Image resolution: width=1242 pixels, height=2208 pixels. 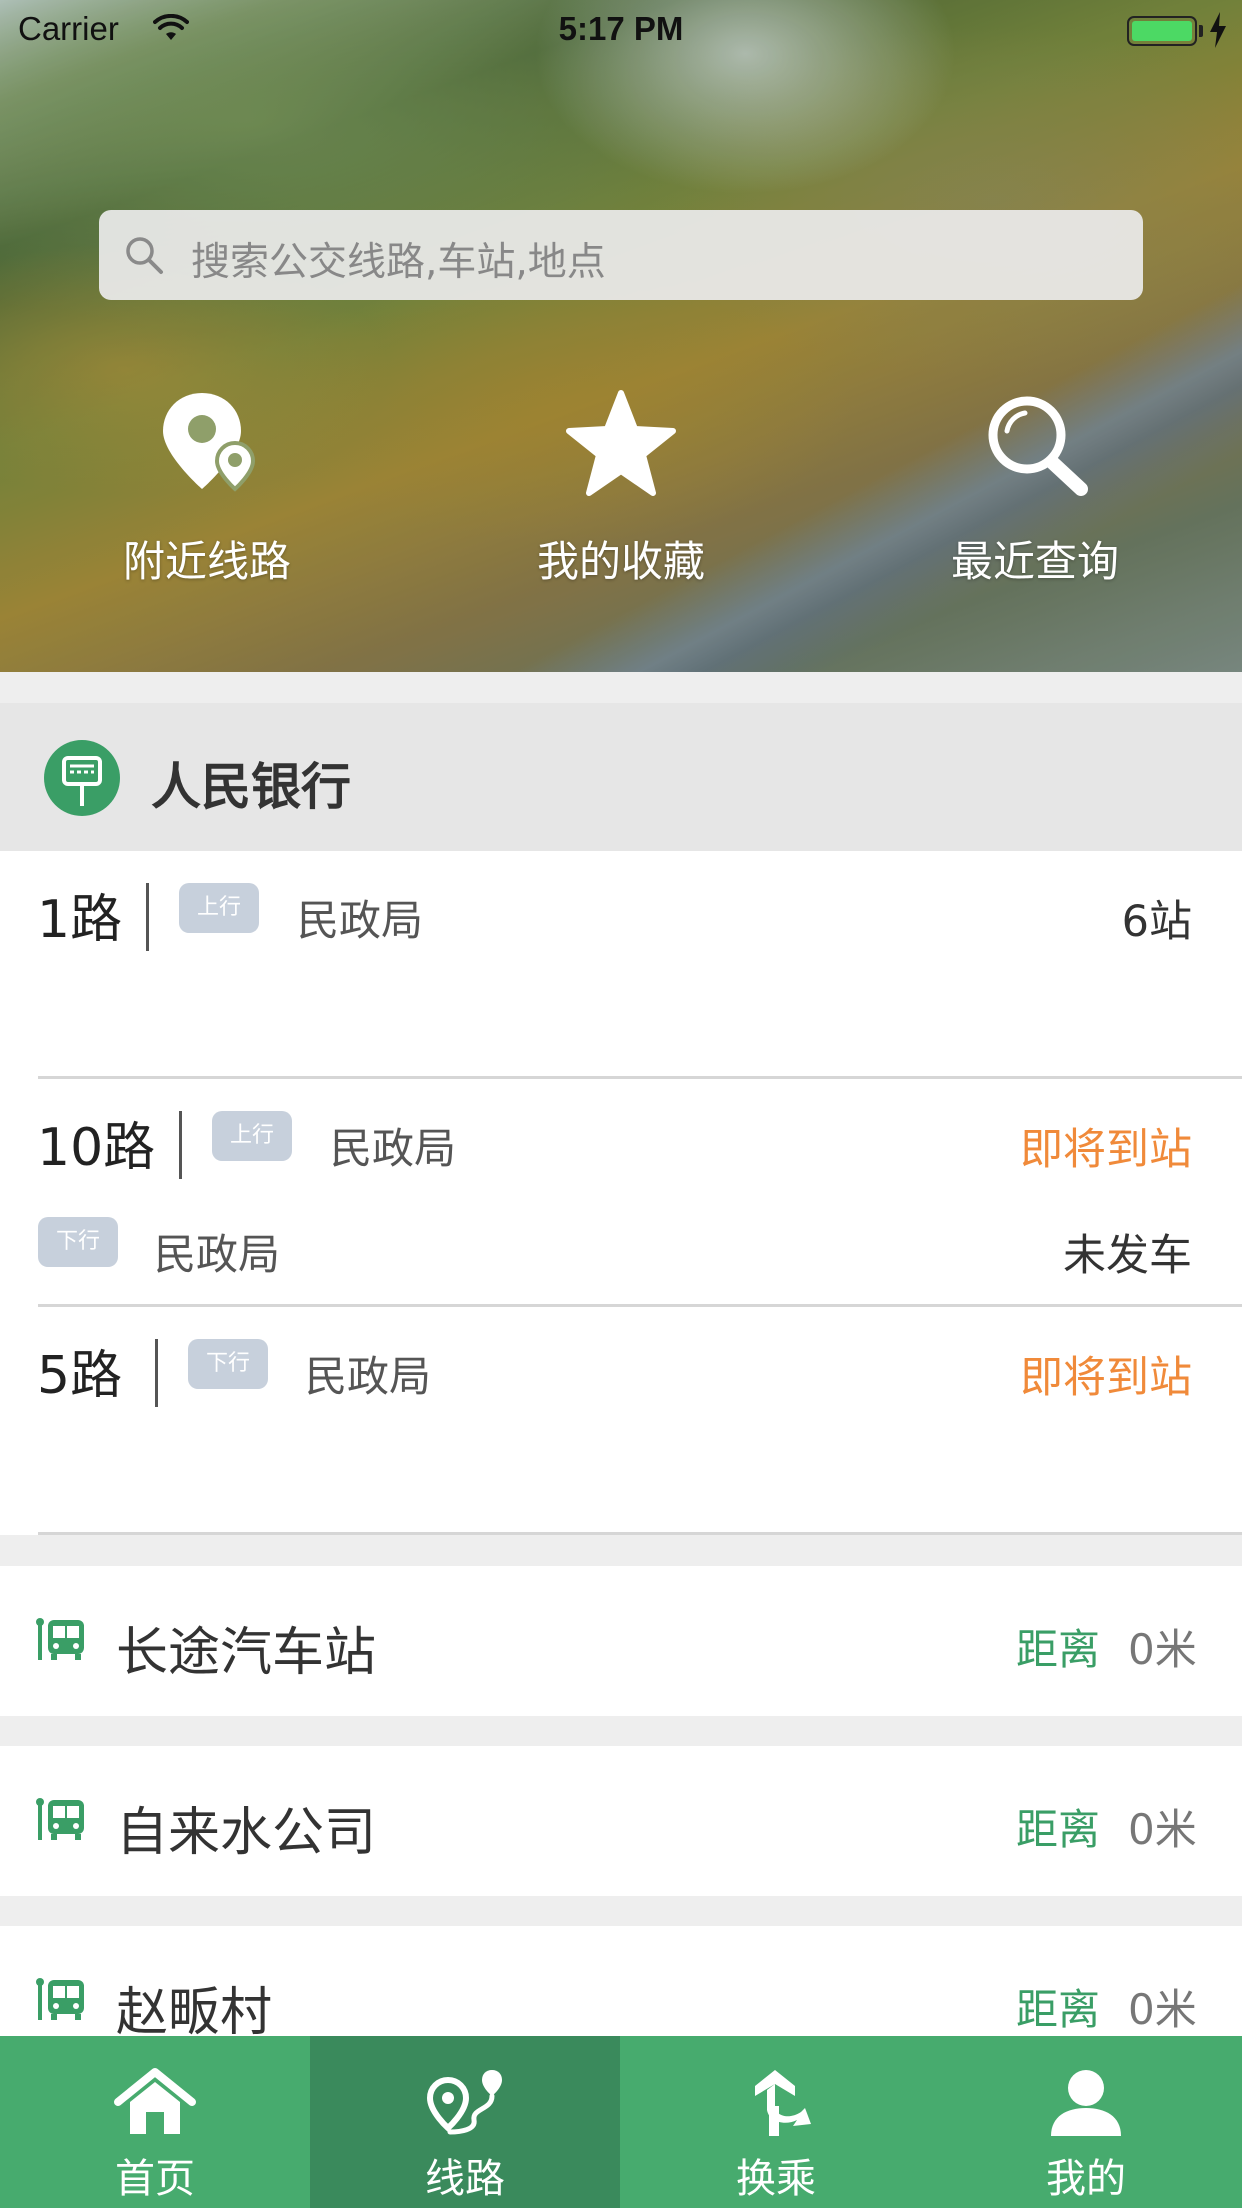 What do you see at coordinates (621, 1421) in the screenshot?
I see `route-row: 5路 下行 民政局 即将到站` at bounding box center [621, 1421].